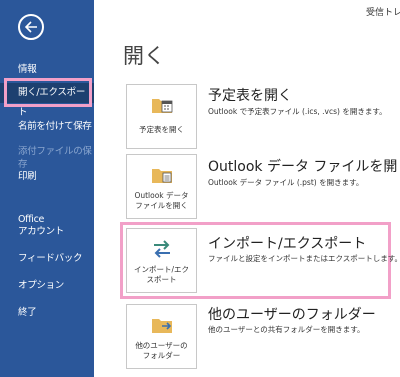 Image resolution: width=400 pixels, height=377 pixels. Describe the element at coordinates (162, 249) in the screenshot. I see `swap-arrows-icon` at that location.